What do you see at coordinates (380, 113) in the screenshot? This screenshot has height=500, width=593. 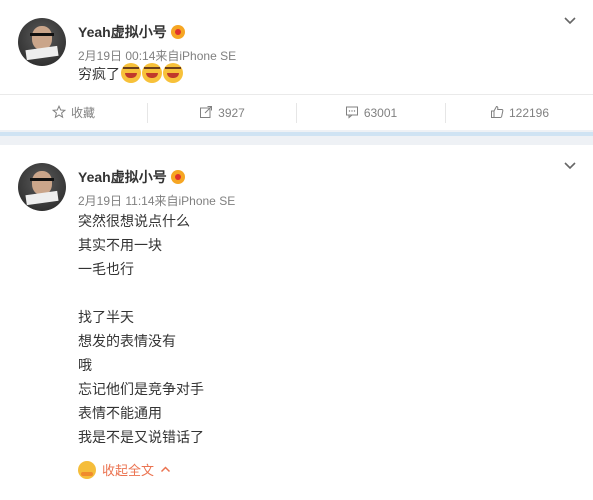 I see `comment-count: 63001` at bounding box center [380, 113].